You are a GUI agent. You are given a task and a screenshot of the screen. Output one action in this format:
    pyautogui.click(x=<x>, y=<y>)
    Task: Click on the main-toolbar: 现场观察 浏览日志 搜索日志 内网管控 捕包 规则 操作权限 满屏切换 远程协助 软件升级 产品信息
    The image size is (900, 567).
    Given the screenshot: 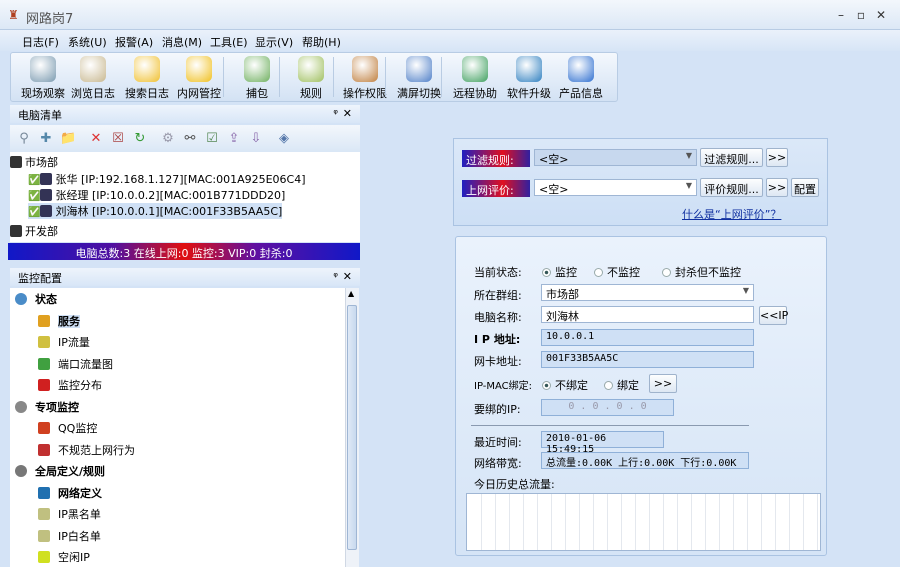 What is the action you would take?
    pyautogui.click(x=314, y=77)
    